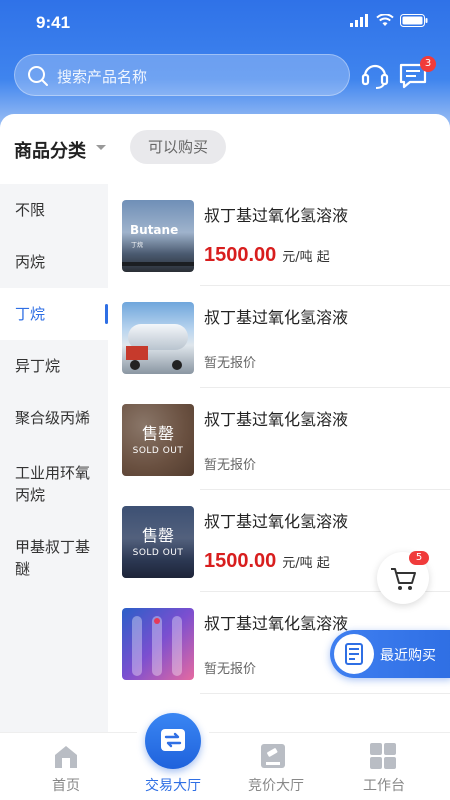 This screenshot has height=800, width=450. I want to click on product-card: 售罄 SOLD OUT 叔丁基过氧化氢溶液 暂无报价, so click(279, 439).